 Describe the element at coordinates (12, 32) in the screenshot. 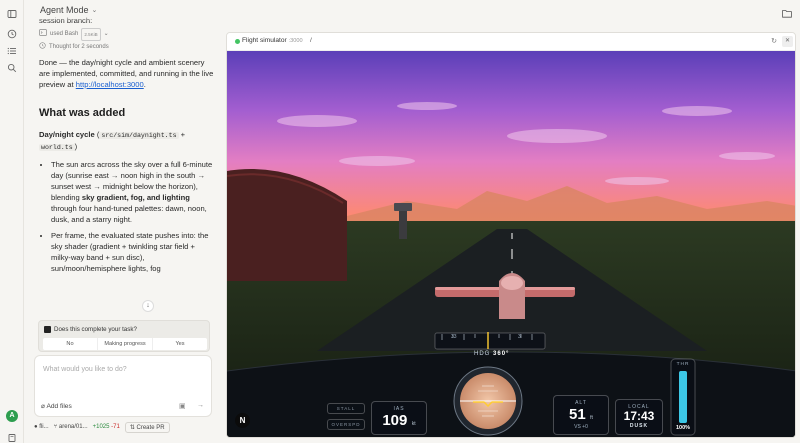

I see `history-icon` at that location.